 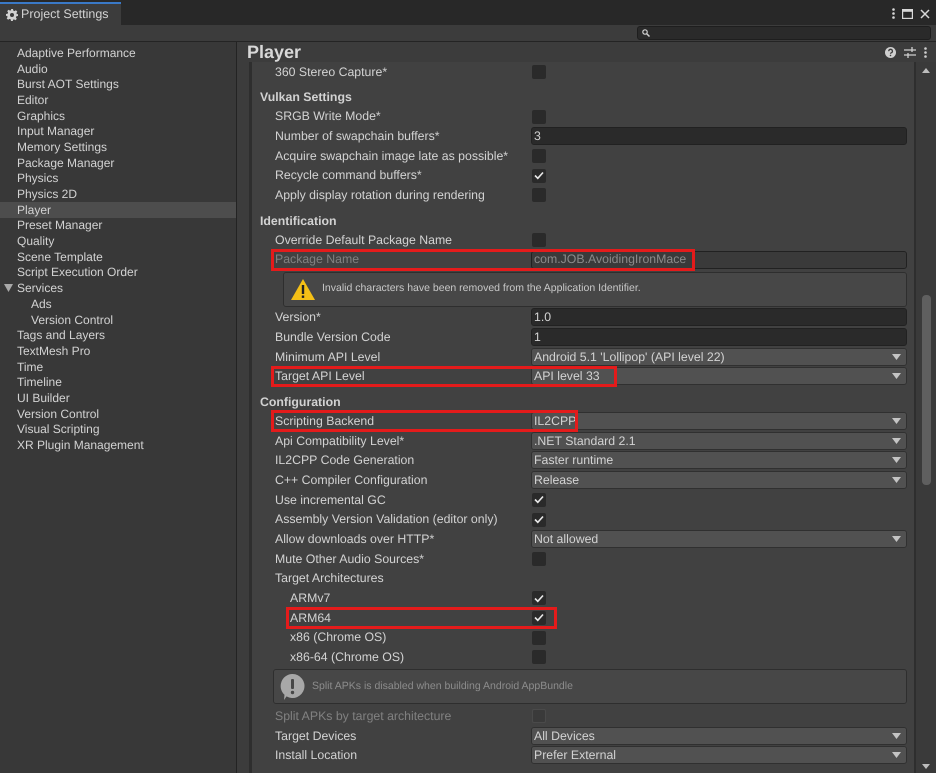 I want to click on field-label: Minimum API Level, so click(x=328, y=357).